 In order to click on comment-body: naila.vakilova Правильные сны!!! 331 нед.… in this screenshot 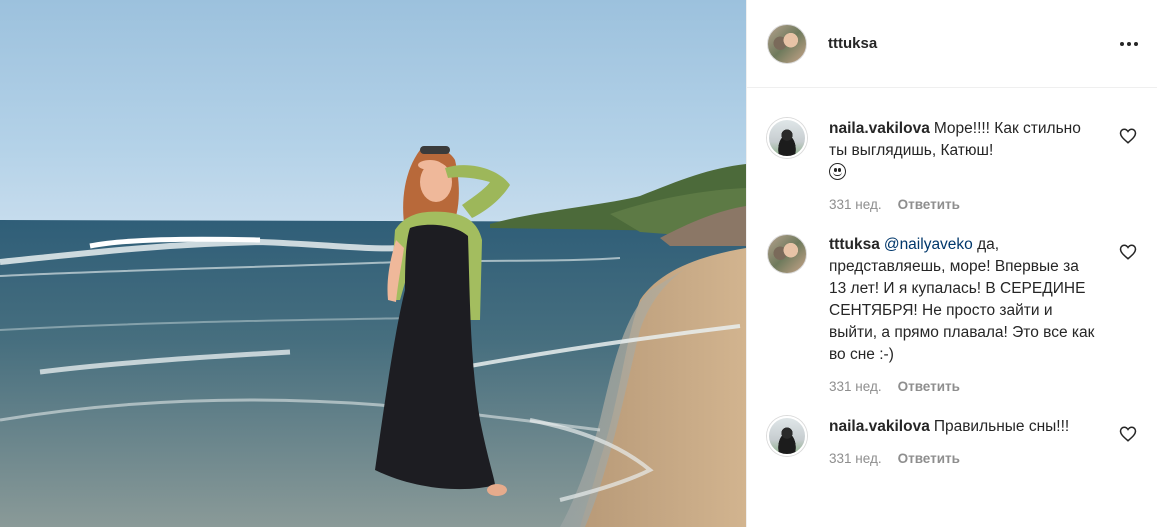, I will do `click(964, 441)`.